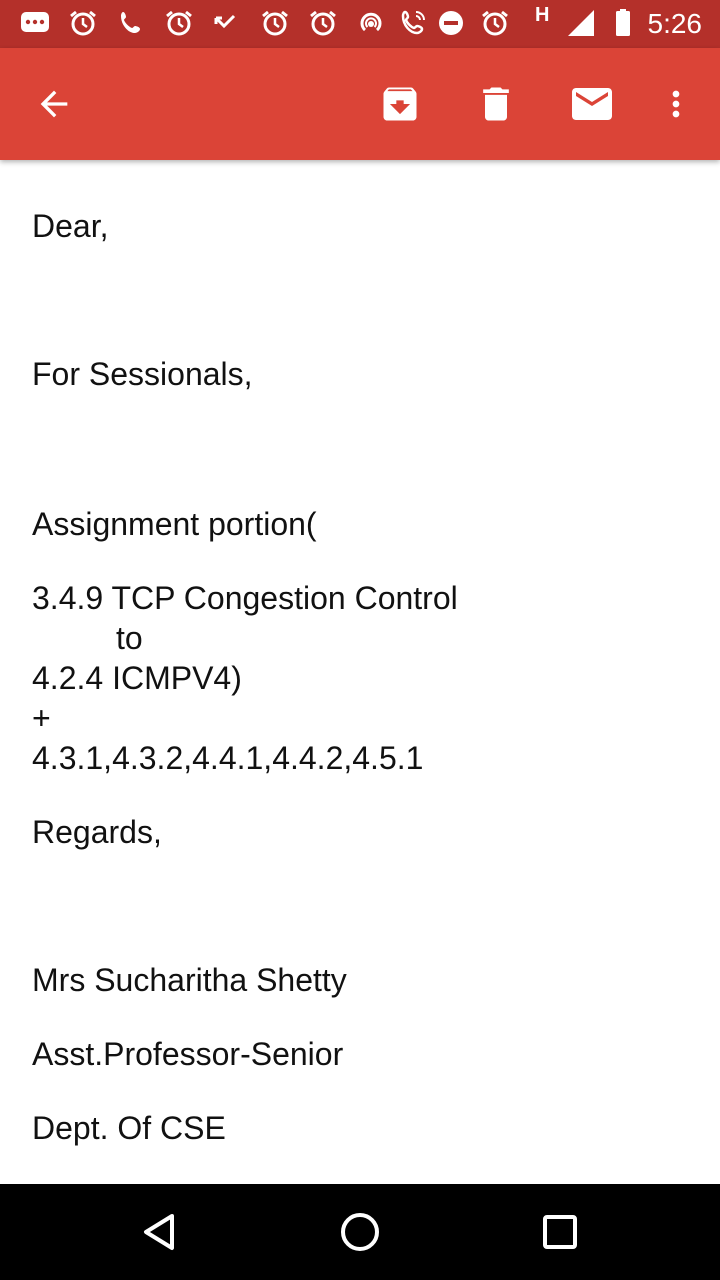 This screenshot has width=720, height=1280. What do you see at coordinates (542, 15) in the screenshot?
I see `network-type-label: H` at bounding box center [542, 15].